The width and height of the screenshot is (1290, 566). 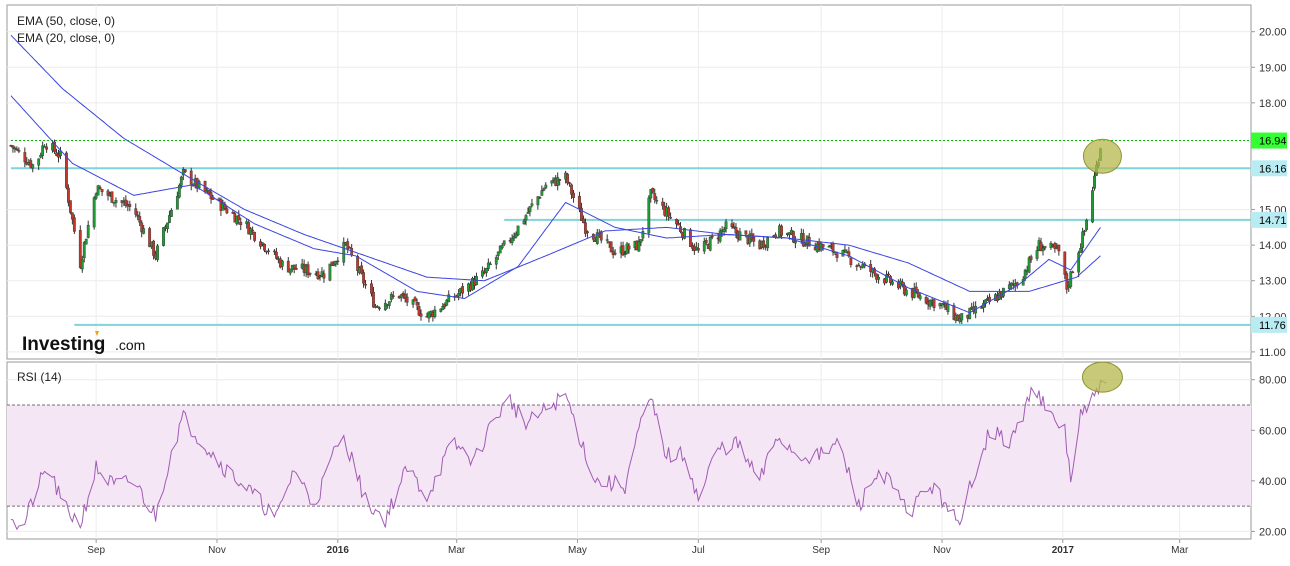 I want to click on price-tick-label: 18.00, so click(x=1273, y=104).